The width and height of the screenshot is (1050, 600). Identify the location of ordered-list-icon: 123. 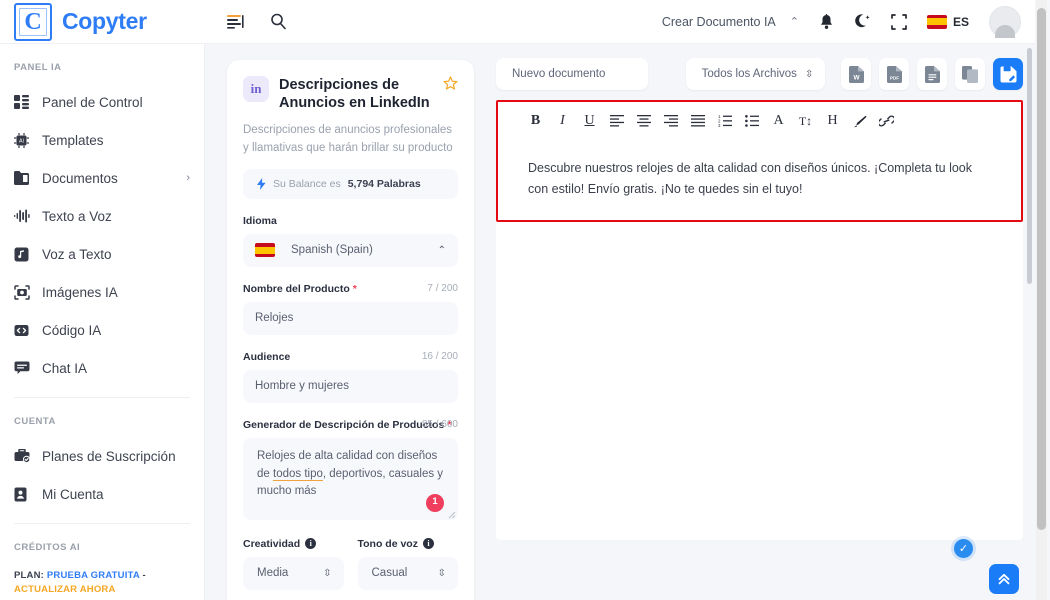
(724, 121).